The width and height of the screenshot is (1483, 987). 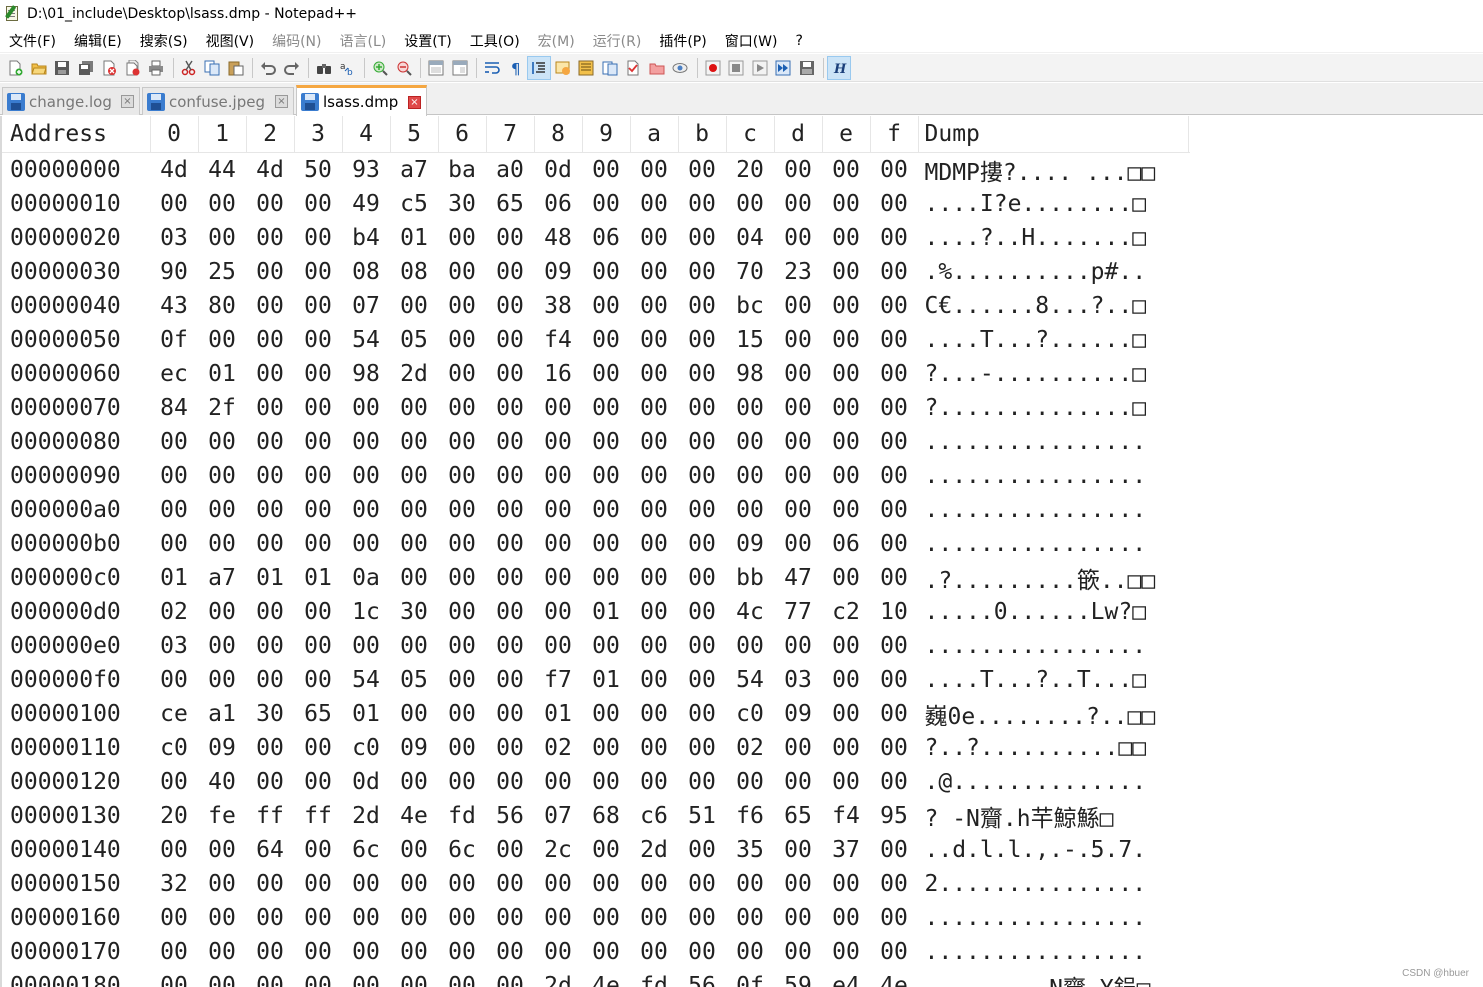 What do you see at coordinates (606, 612) in the screenshot?
I see `hex-byte-cell: 01` at bounding box center [606, 612].